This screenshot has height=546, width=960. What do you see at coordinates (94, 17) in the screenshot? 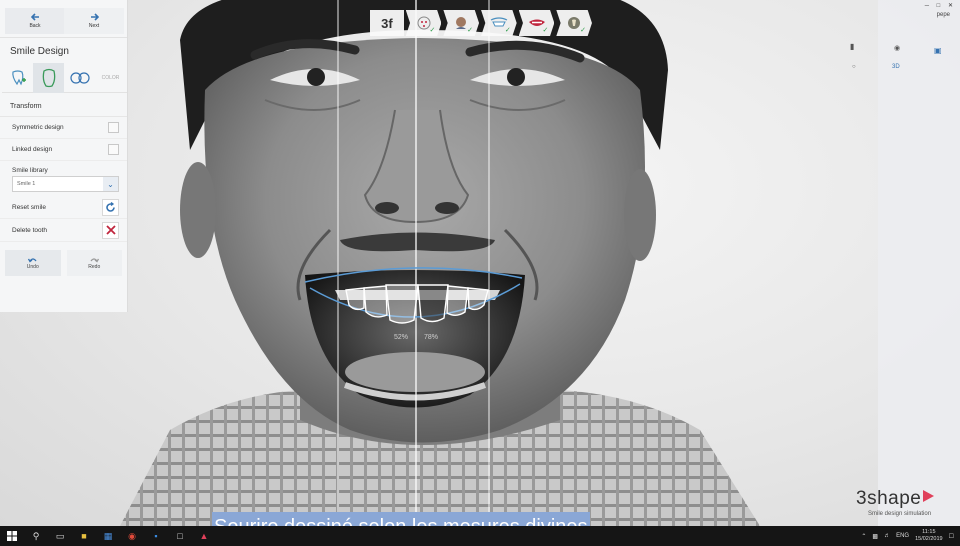
I see `next-arrow-icon` at bounding box center [94, 17].